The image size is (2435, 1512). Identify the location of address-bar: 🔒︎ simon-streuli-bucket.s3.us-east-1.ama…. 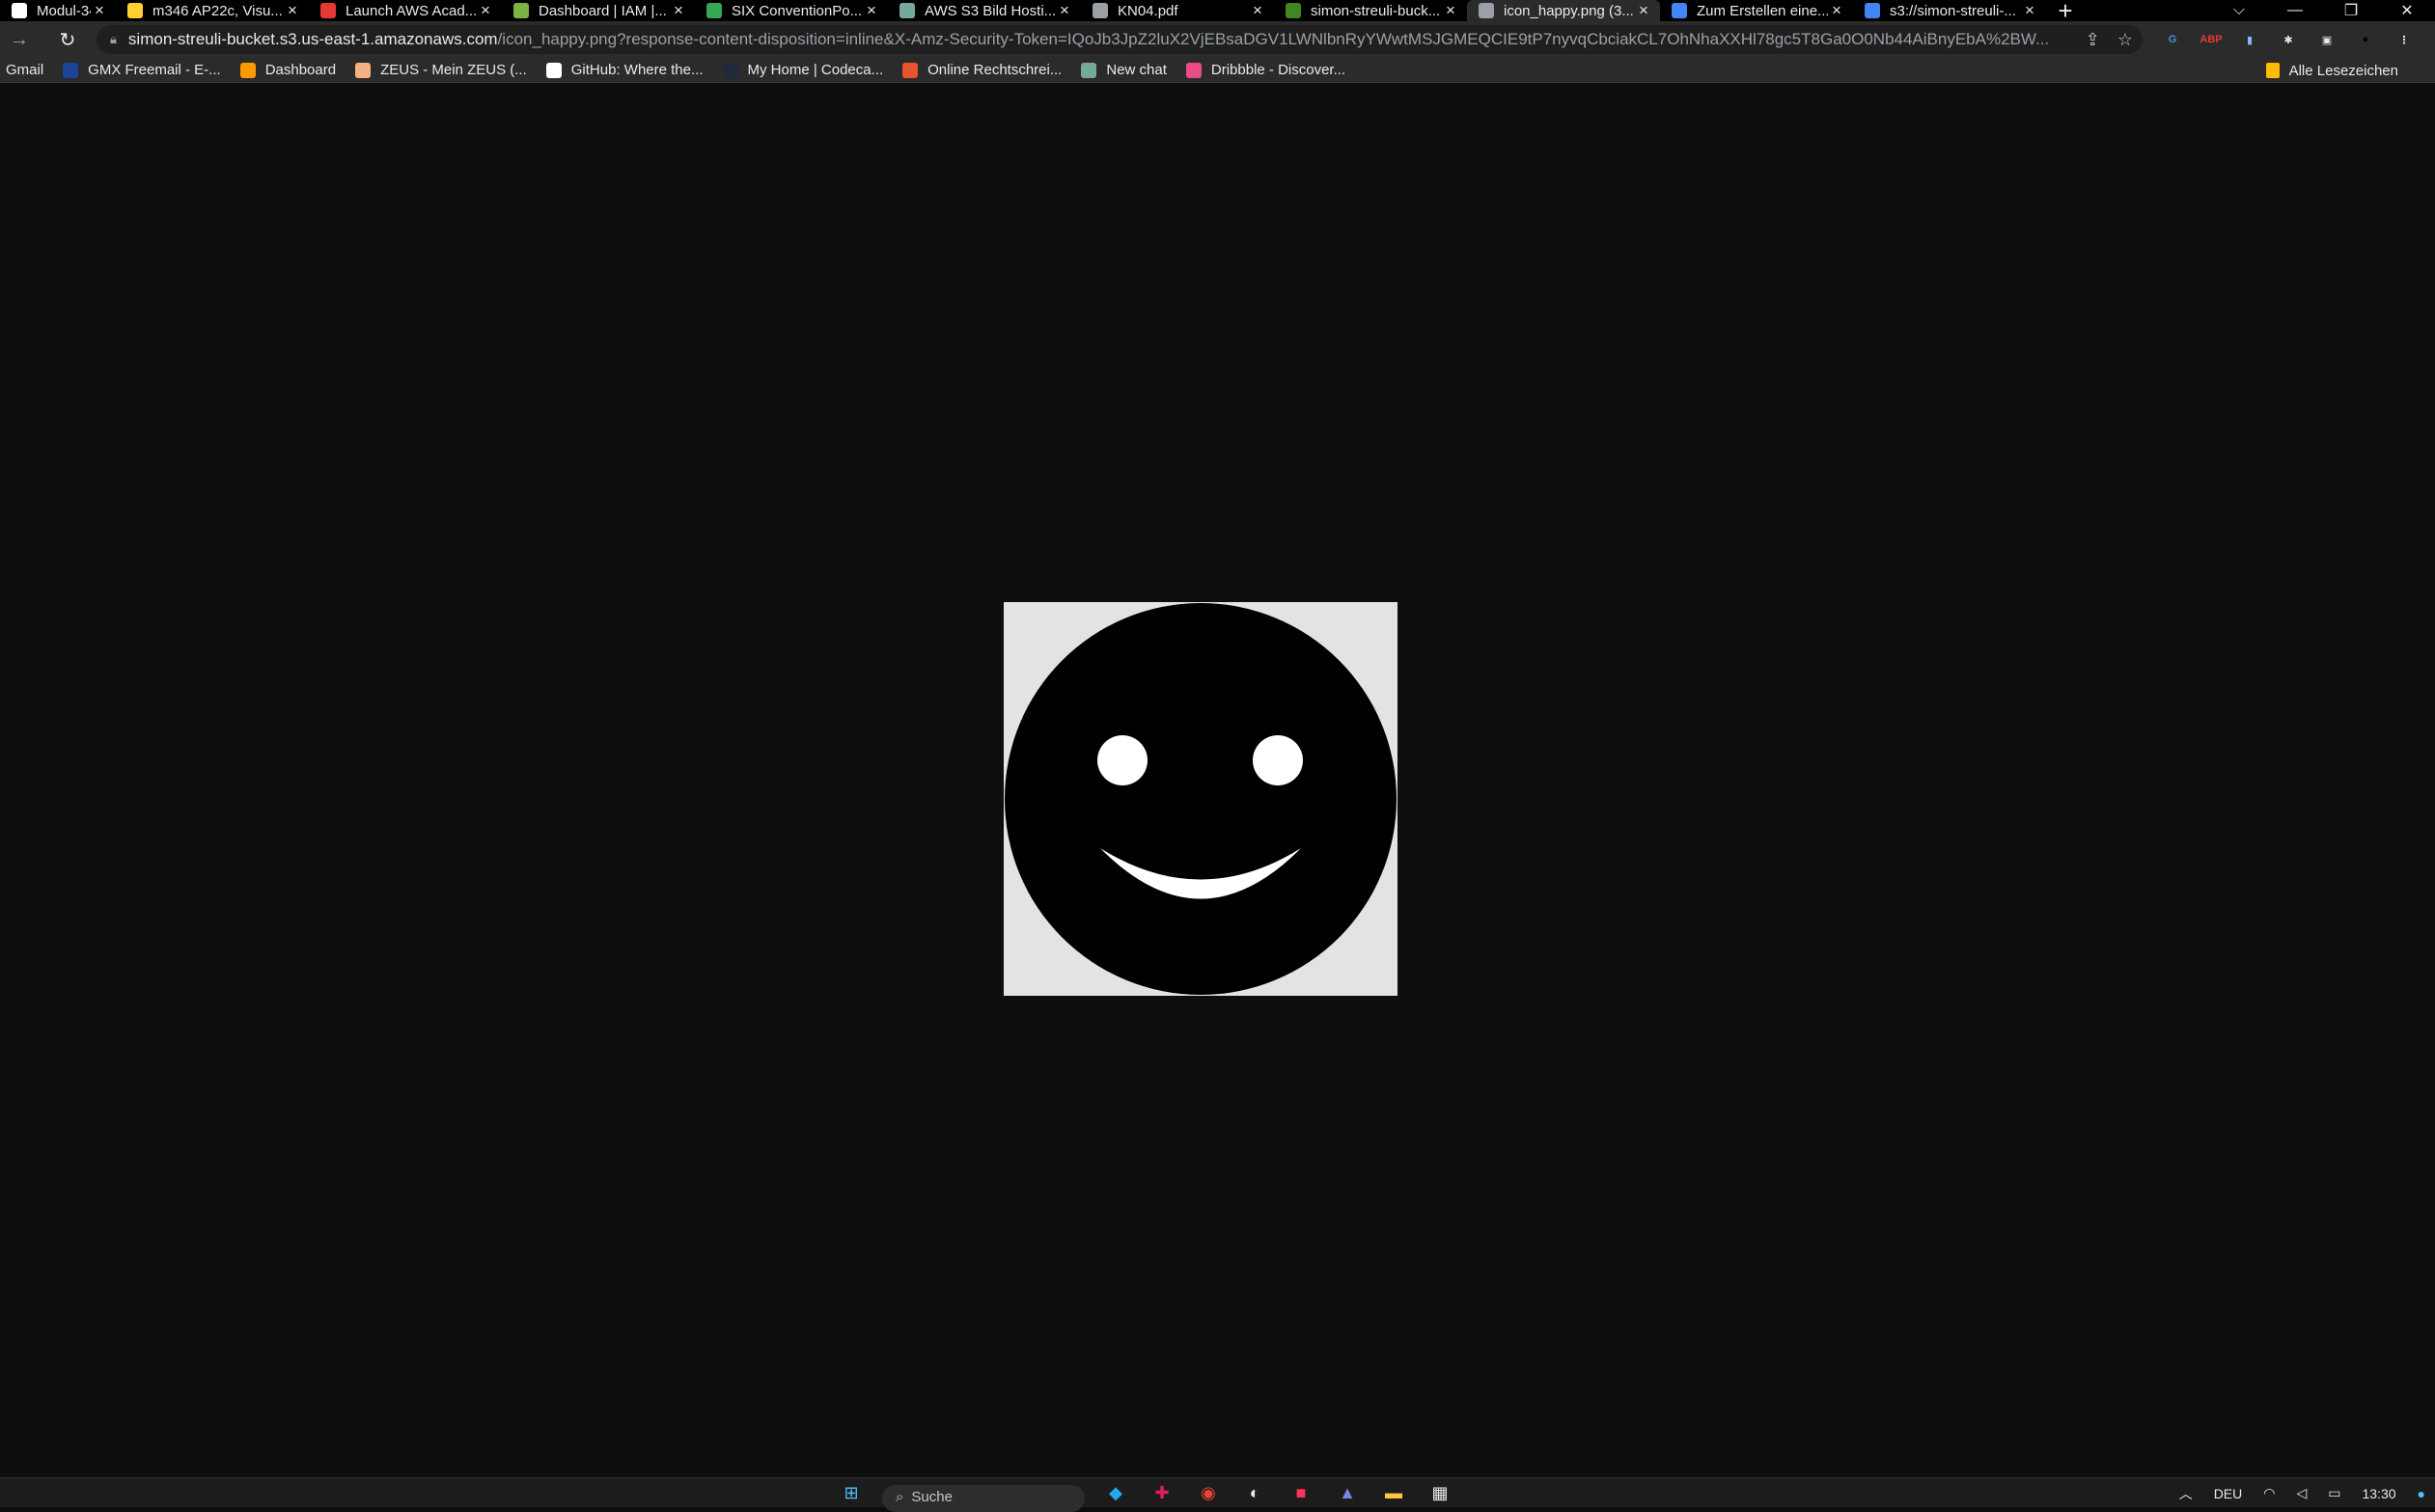
(1120, 39).